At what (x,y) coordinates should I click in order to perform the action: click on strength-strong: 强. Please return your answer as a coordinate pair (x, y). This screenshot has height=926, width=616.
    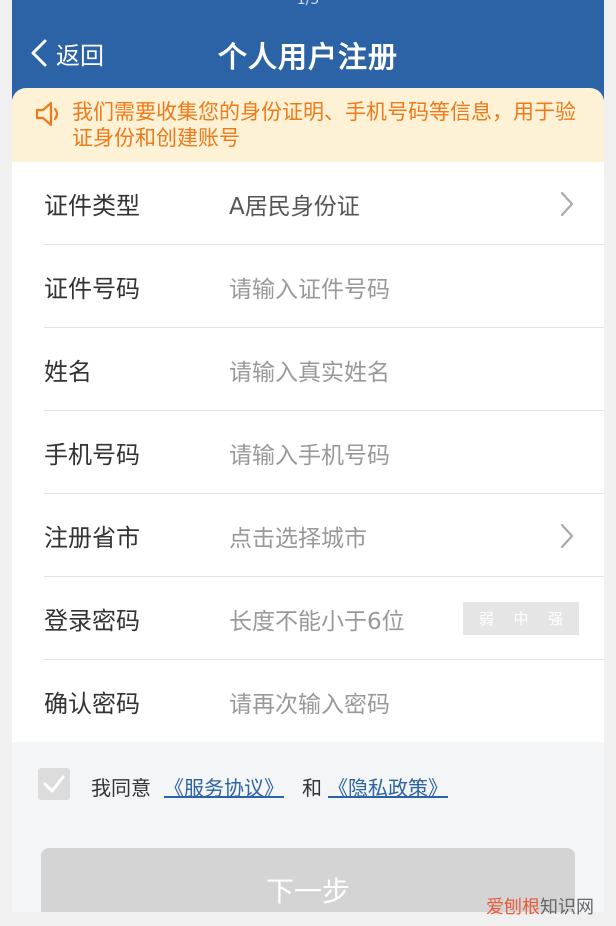
    Looking at the image, I should click on (556, 619).